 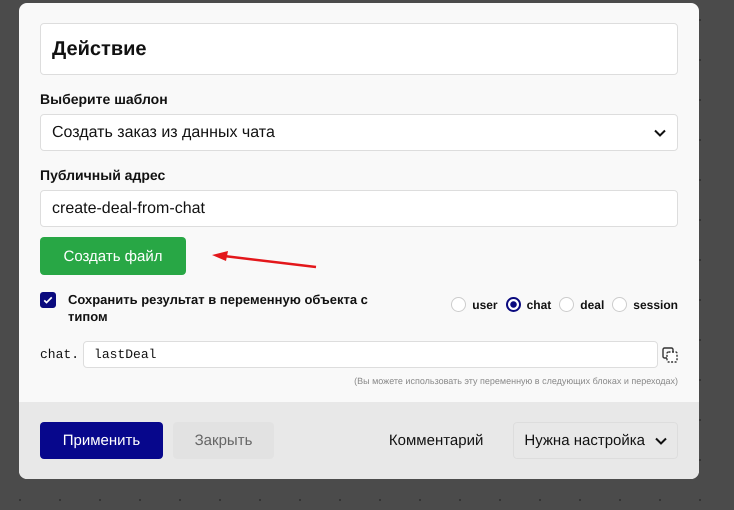 I want to click on field-label: Выберите шаблон, so click(x=104, y=99).